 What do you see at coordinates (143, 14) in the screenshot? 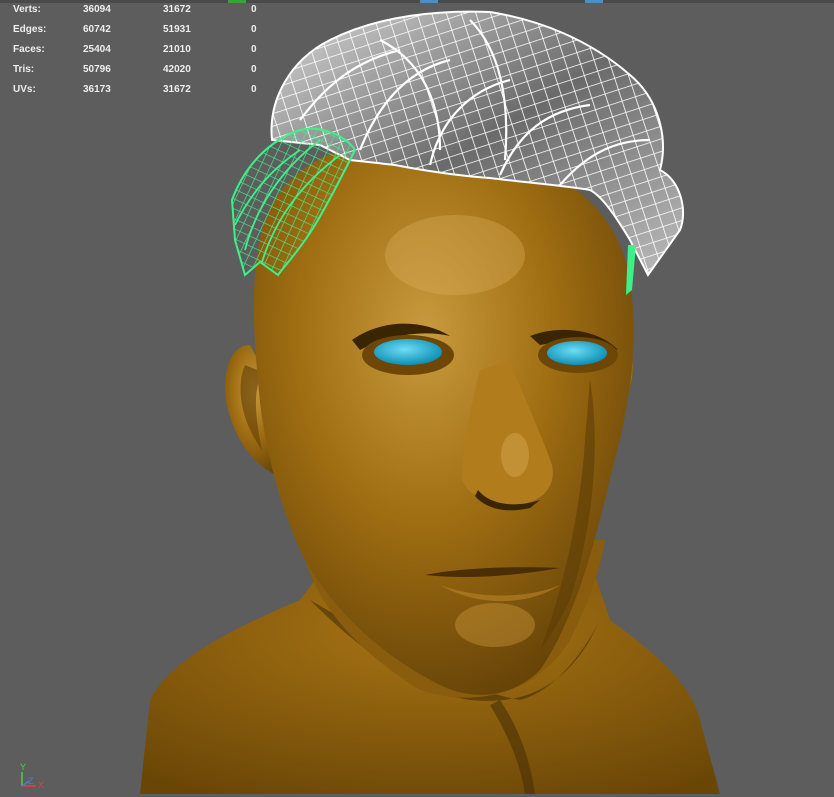
I see `hud-row-verts: Verts: 36094 31672 0` at bounding box center [143, 14].